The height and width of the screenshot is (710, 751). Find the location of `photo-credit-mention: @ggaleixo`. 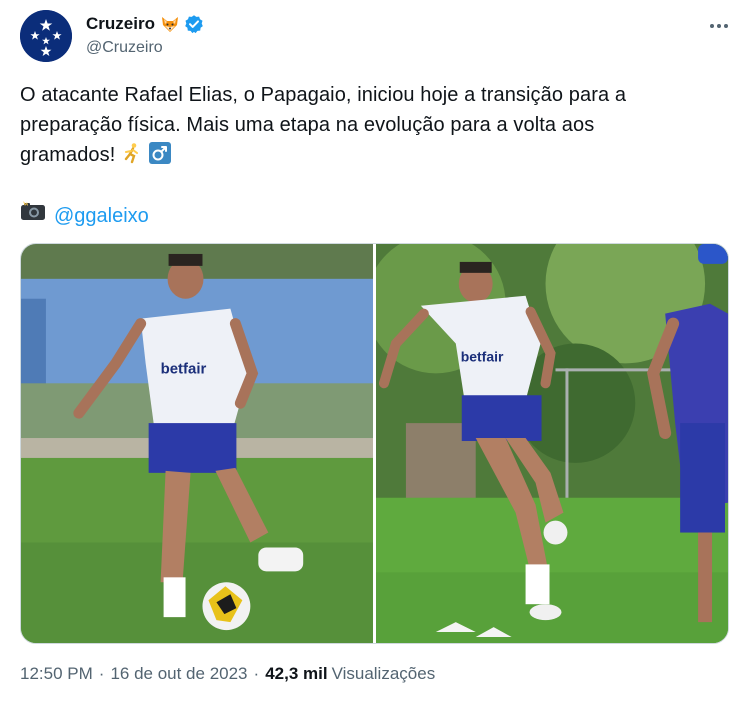

photo-credit-mention: @ggaleixo is located at coordinates (101, 216).